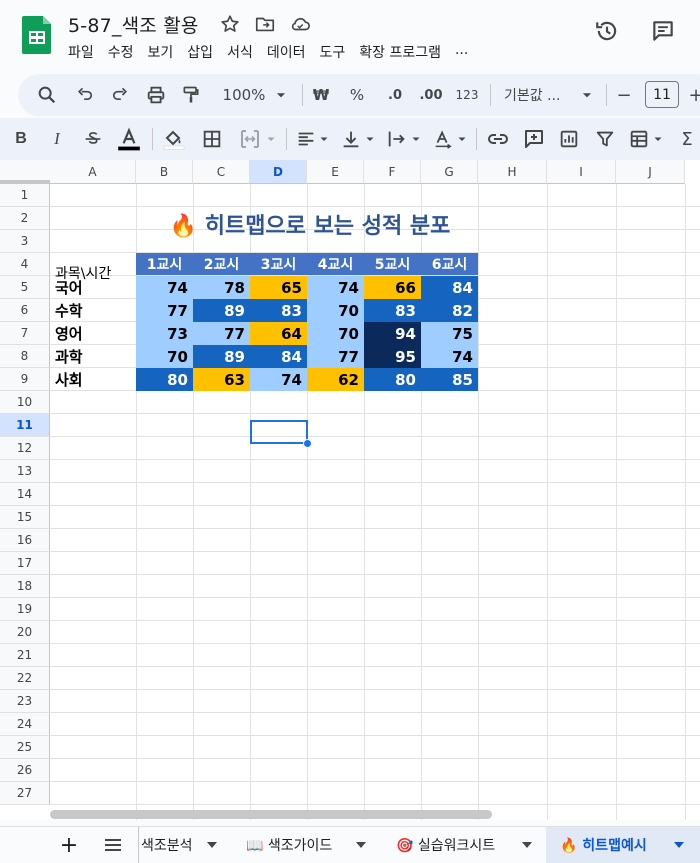  I want to click on paint-format-icon, so click(191, 95).